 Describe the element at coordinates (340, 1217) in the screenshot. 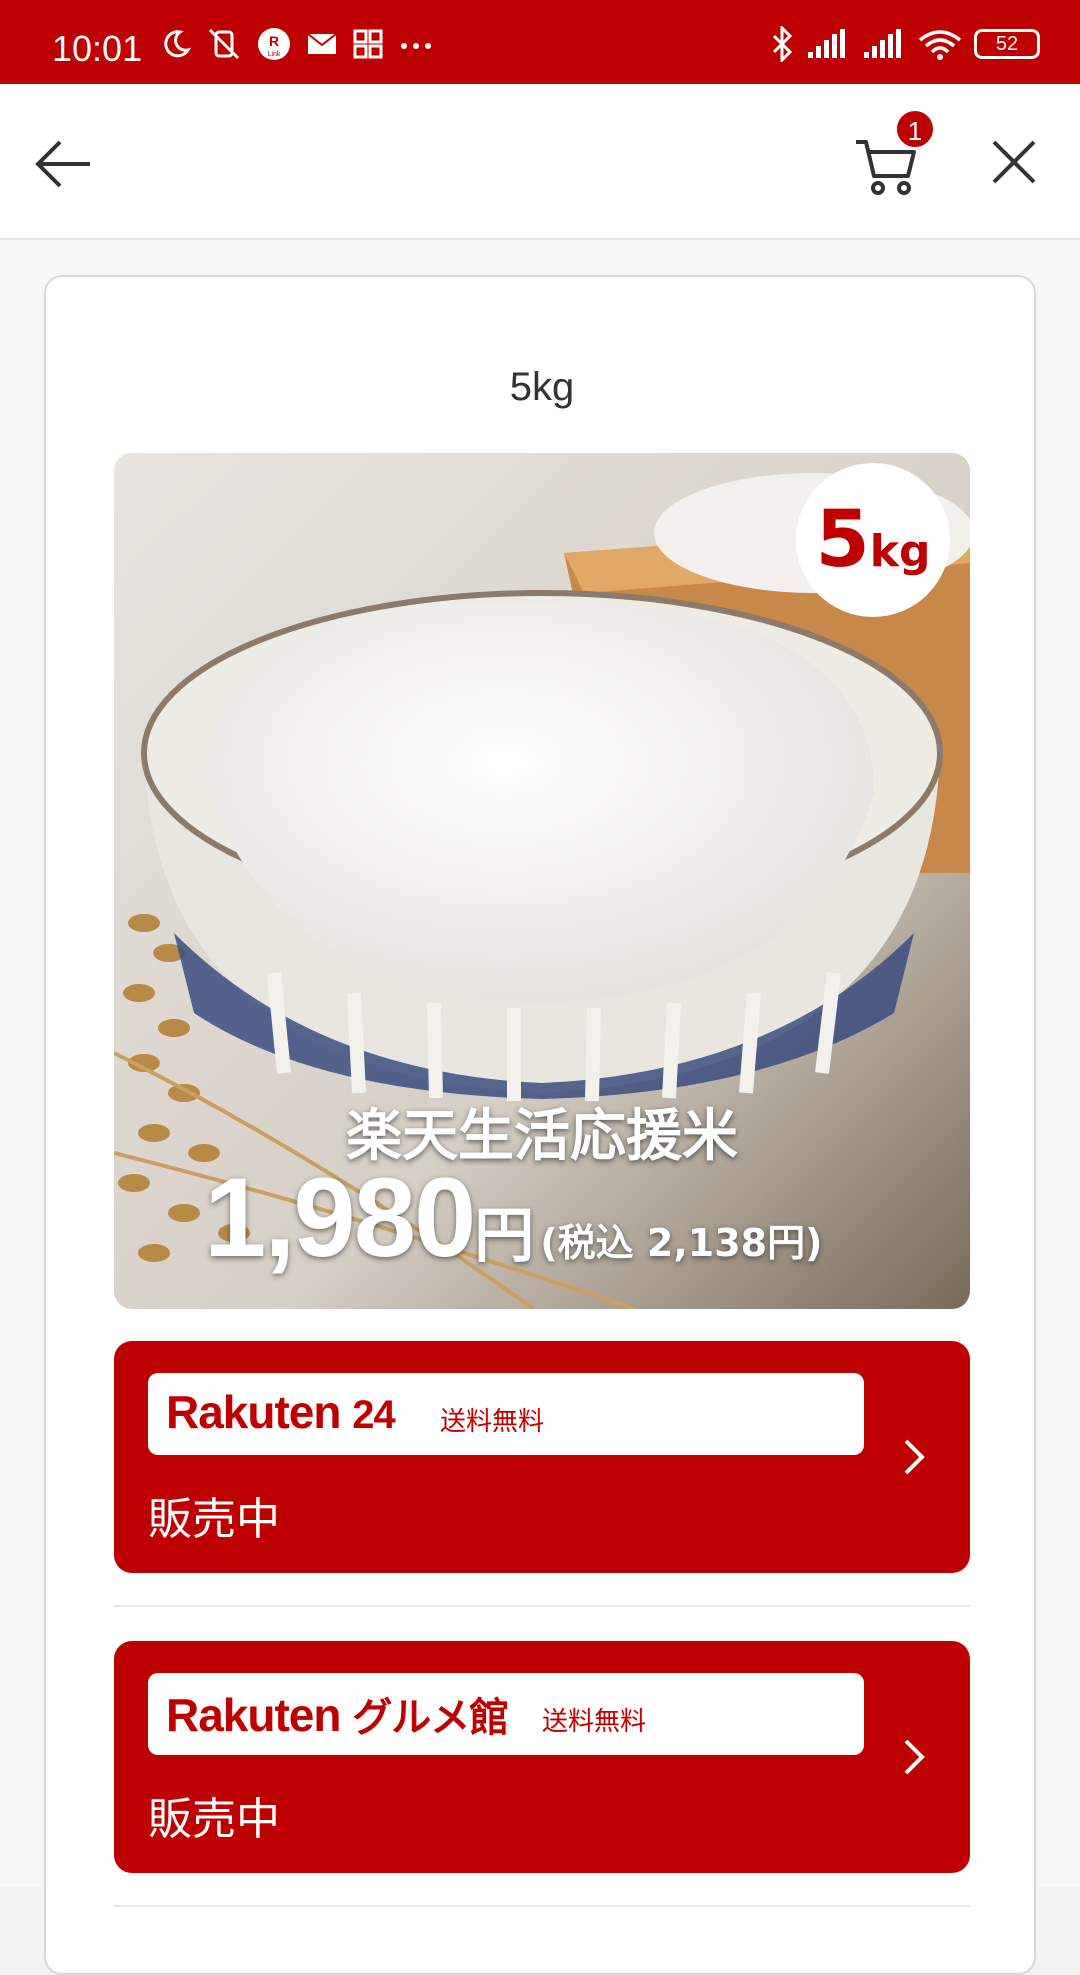

I see `price-value: 1,980` at that location.